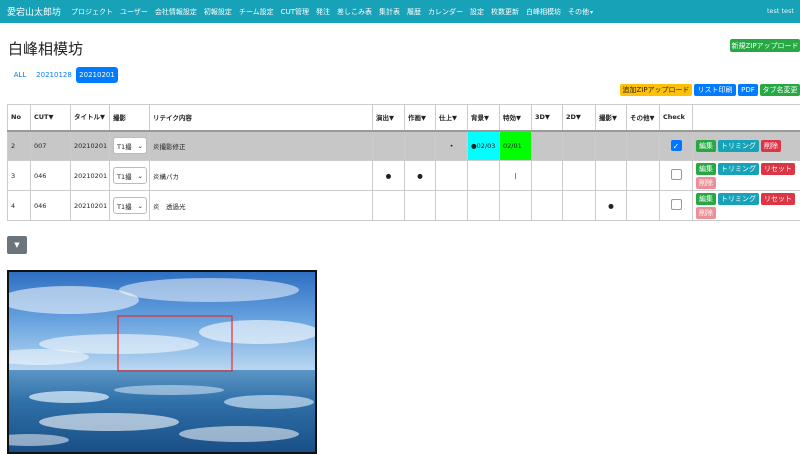  Describe the element at coordinates (765, 45) in the screenshot. I see `new-zip-upload-button: 新規ZIPアップロード` at that location.